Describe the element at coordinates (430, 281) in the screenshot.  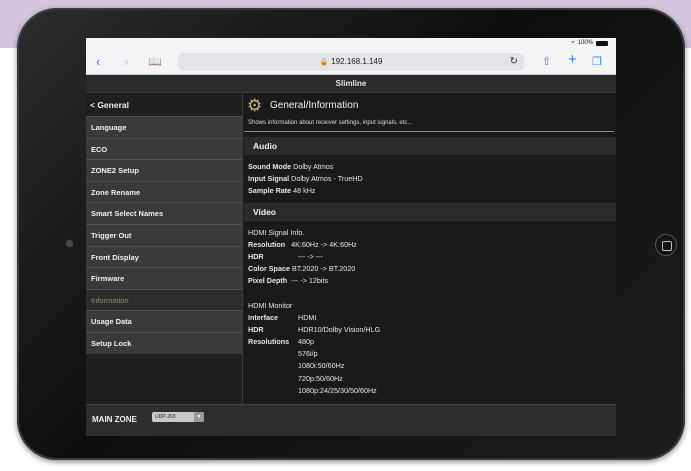
I see `pixel-depth-row: Pixel Depth --- -> 12bits` at that location.